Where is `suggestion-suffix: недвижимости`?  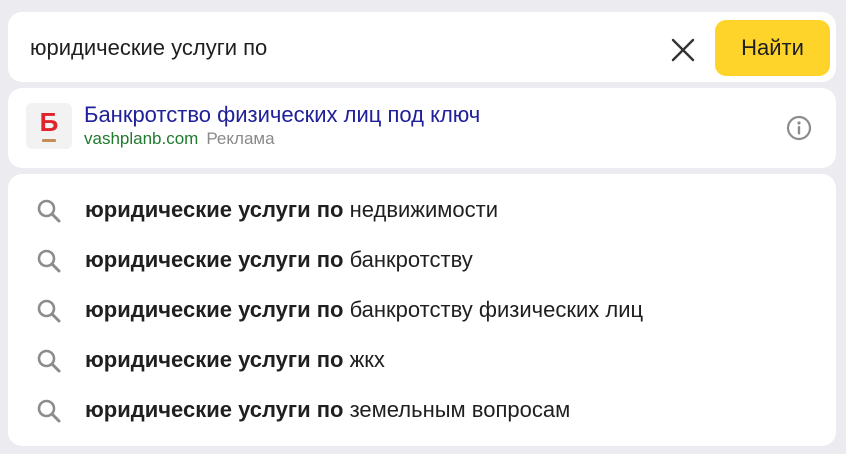 suggestion-suffix: недвижимости is located at coordinates (424, 209).